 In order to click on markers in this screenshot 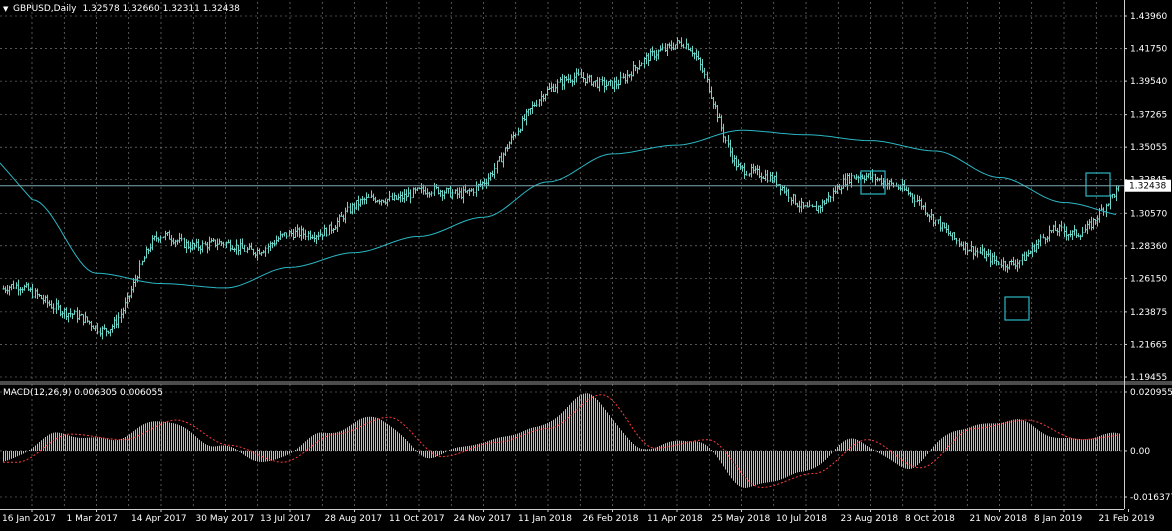, I will do `click(985, 245)`.